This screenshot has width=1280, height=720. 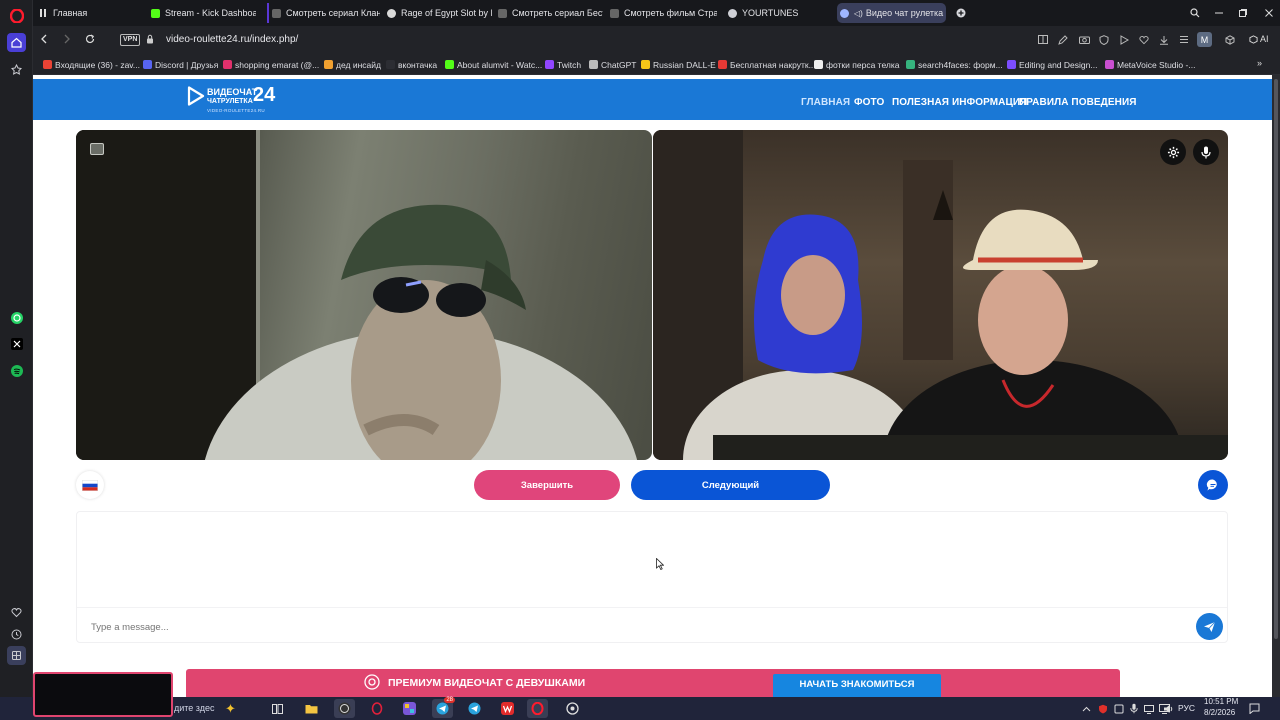 I want to click on heart-outline-icon, so click(x=1144, y=40).